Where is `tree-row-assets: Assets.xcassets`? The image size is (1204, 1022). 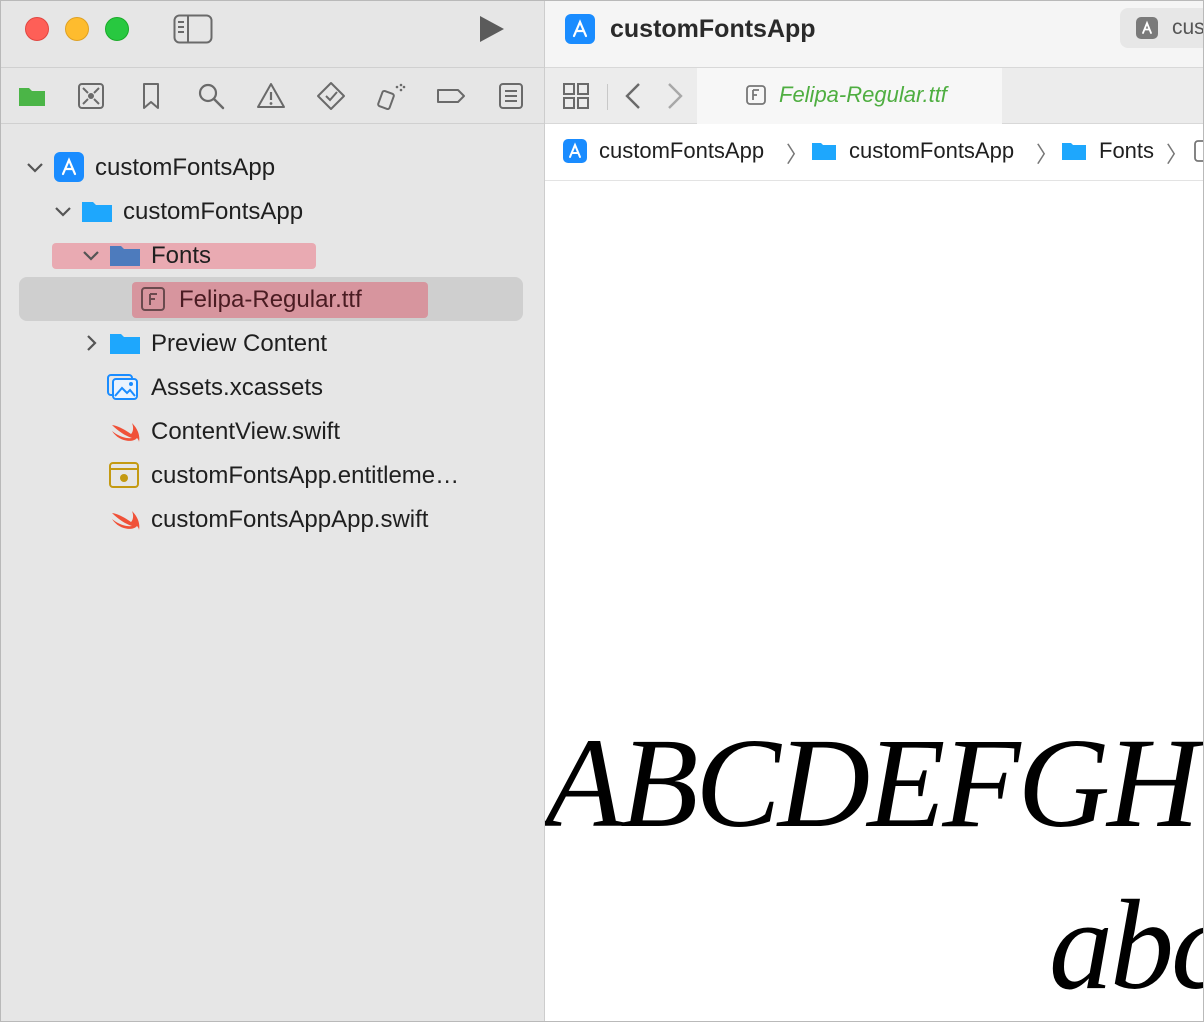 tree-row-assets: Assets.xcassets is located at coordinates (272, 387).